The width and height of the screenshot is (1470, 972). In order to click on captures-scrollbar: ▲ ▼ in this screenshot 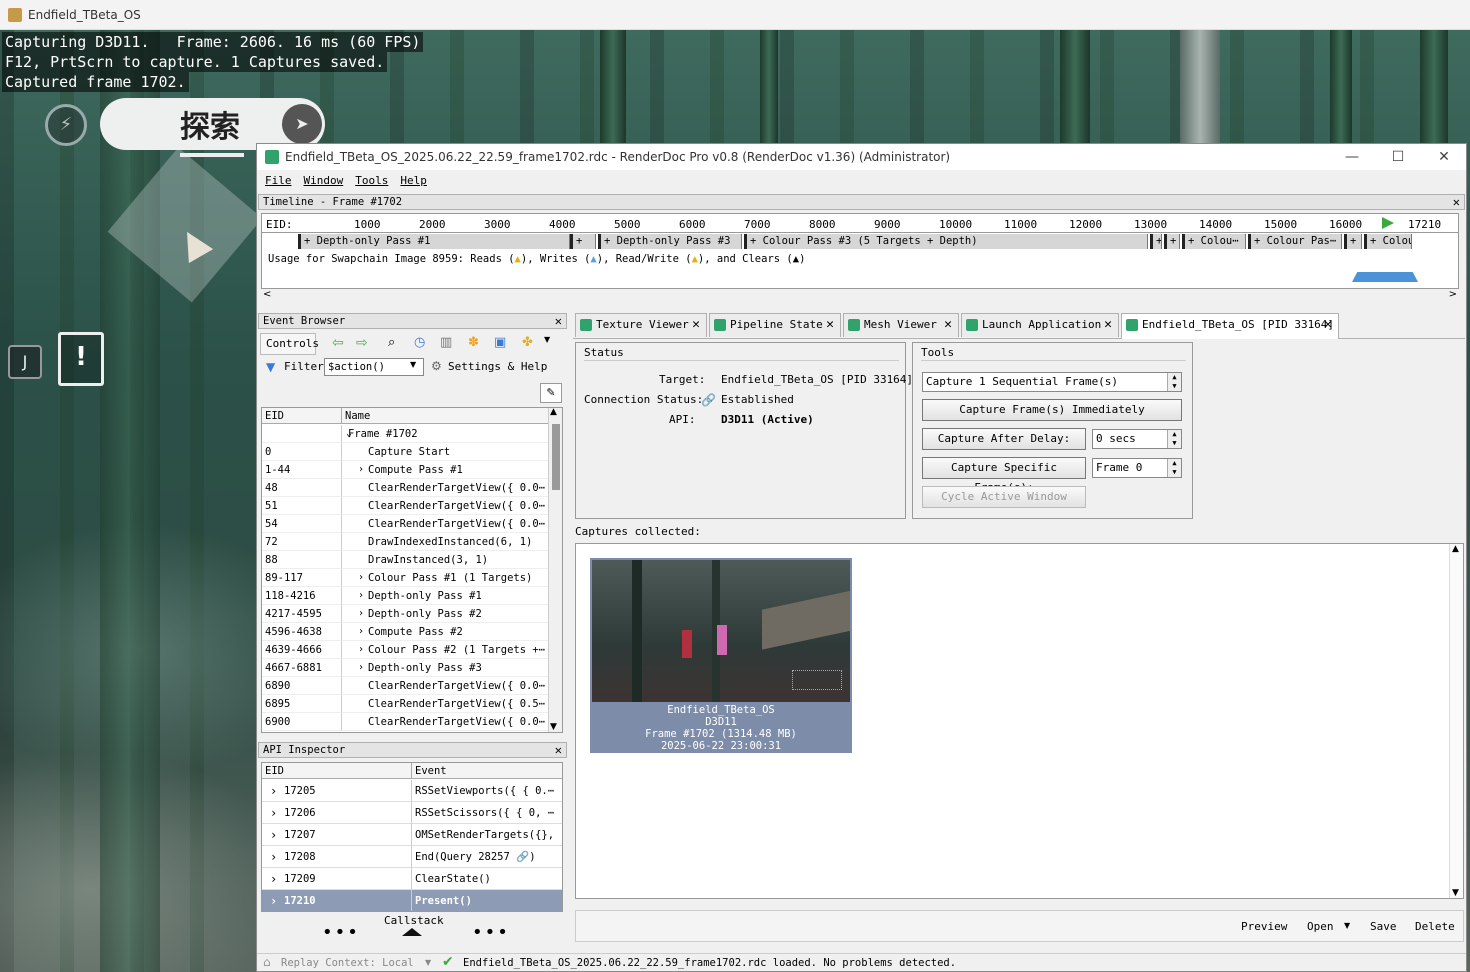, I will do `click(1456, 721)`.